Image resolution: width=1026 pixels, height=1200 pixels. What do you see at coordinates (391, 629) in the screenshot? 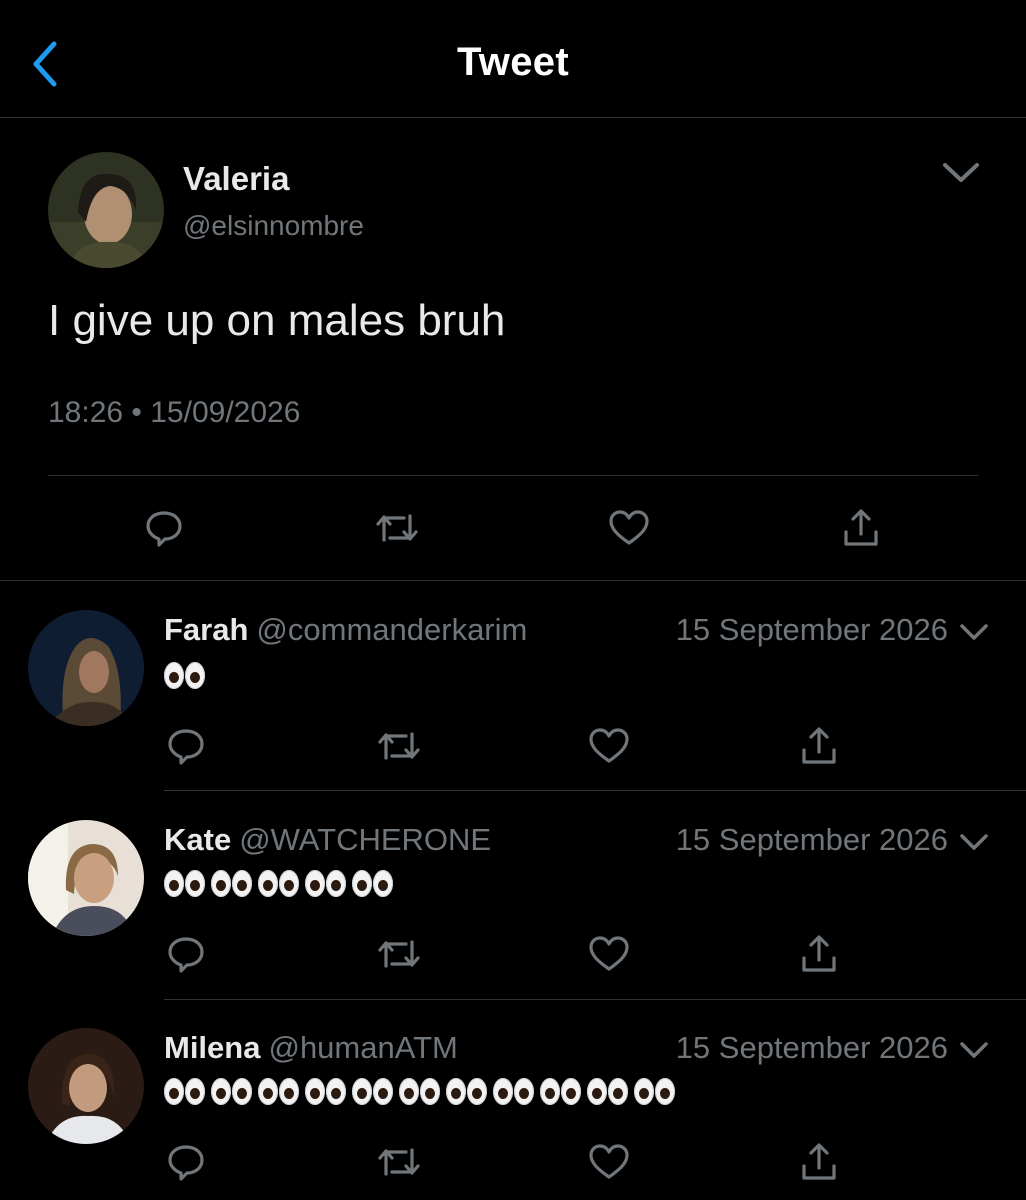
I see `reply-author-handle: @commanderkarim` at bounding box center [391, 629].